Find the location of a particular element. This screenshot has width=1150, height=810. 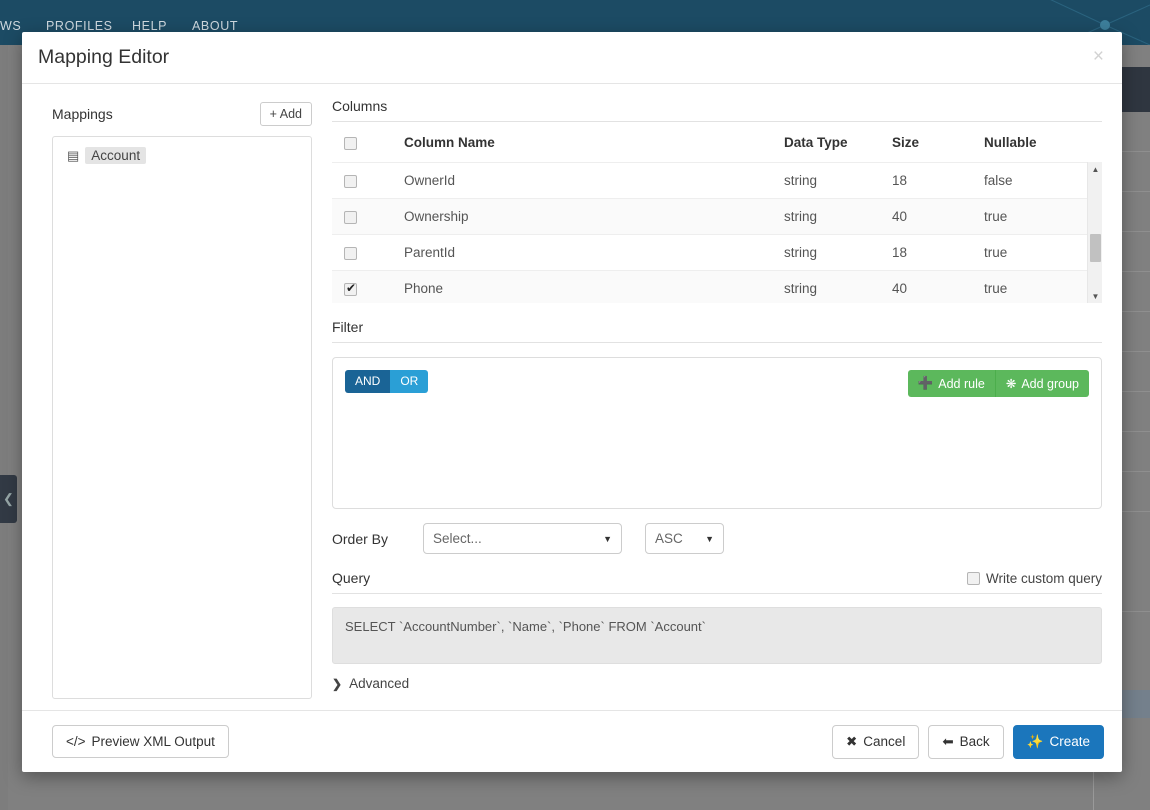

create-button: ✨ Create is located at coordinates (1058, 741).